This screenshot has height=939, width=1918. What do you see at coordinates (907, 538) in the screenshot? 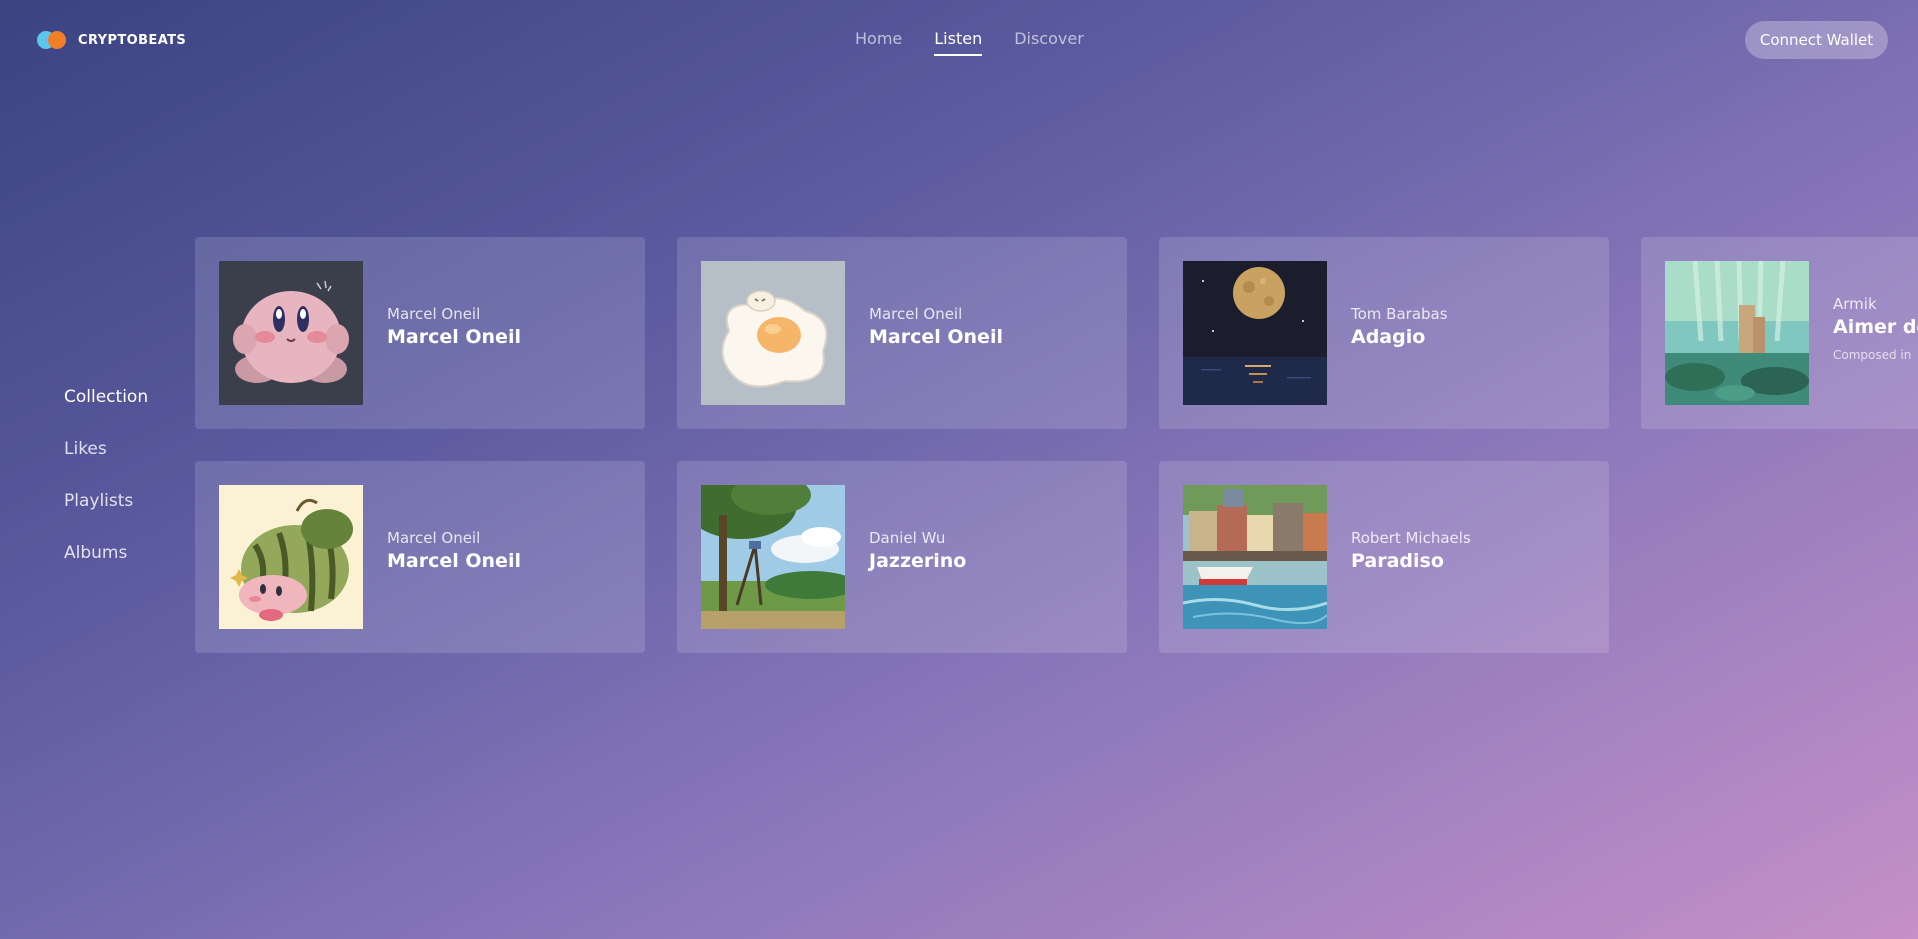
I see `card-artist: Daniel Wu` at bounding box center [907, 538].